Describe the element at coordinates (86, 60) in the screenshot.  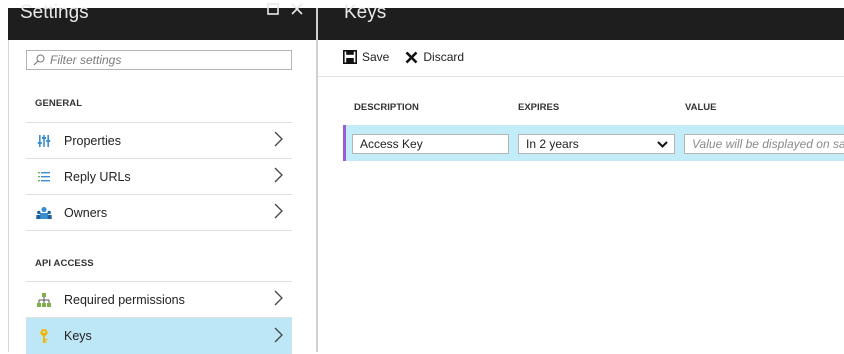
I see `filter-placeholder: Filter settings` at that location.